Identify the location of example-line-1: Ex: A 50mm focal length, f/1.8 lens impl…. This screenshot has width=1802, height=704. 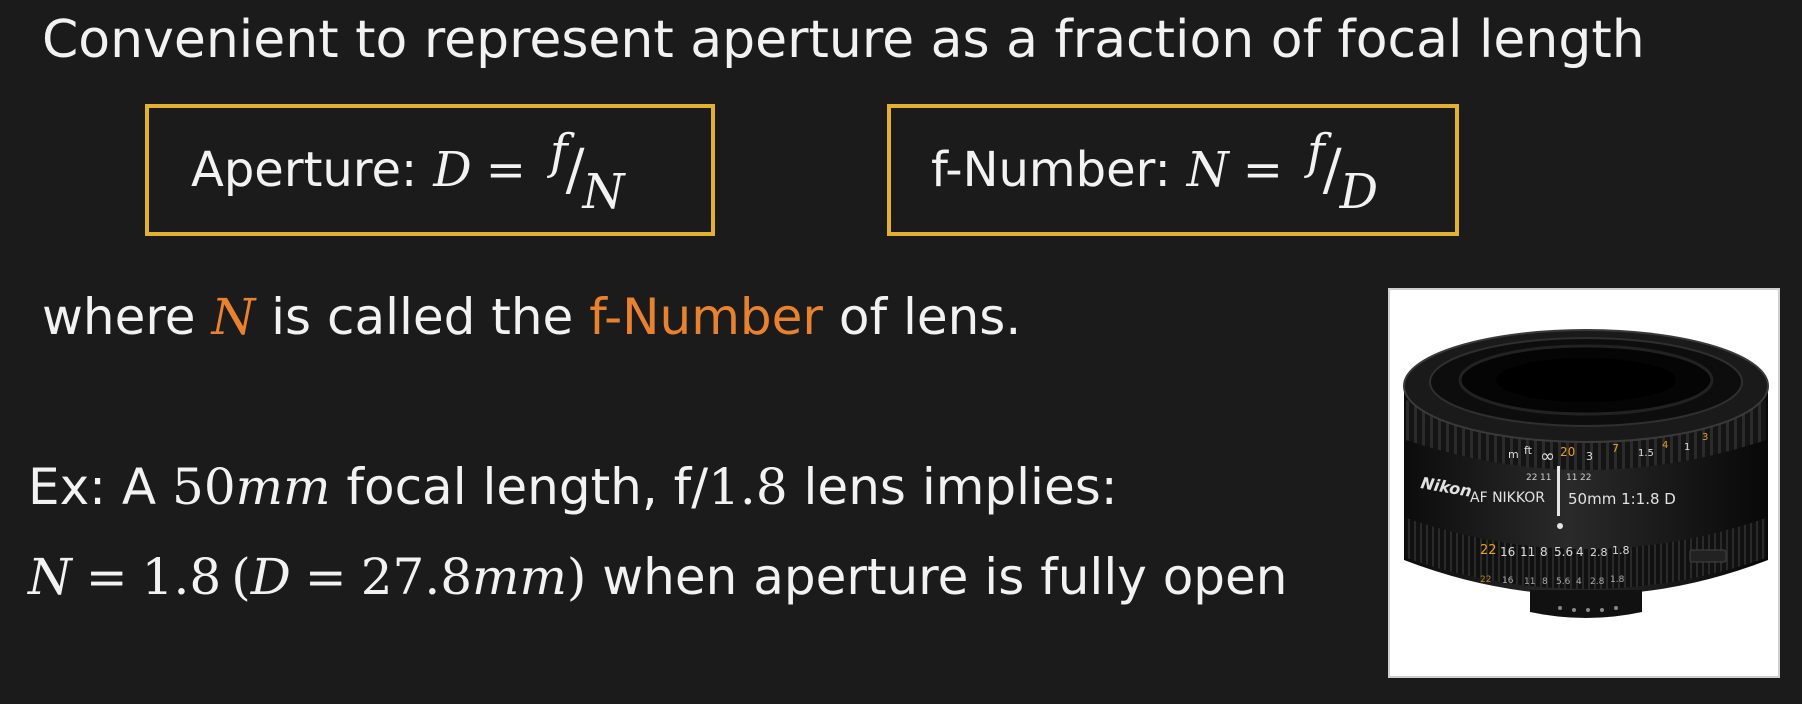
(573, 487).